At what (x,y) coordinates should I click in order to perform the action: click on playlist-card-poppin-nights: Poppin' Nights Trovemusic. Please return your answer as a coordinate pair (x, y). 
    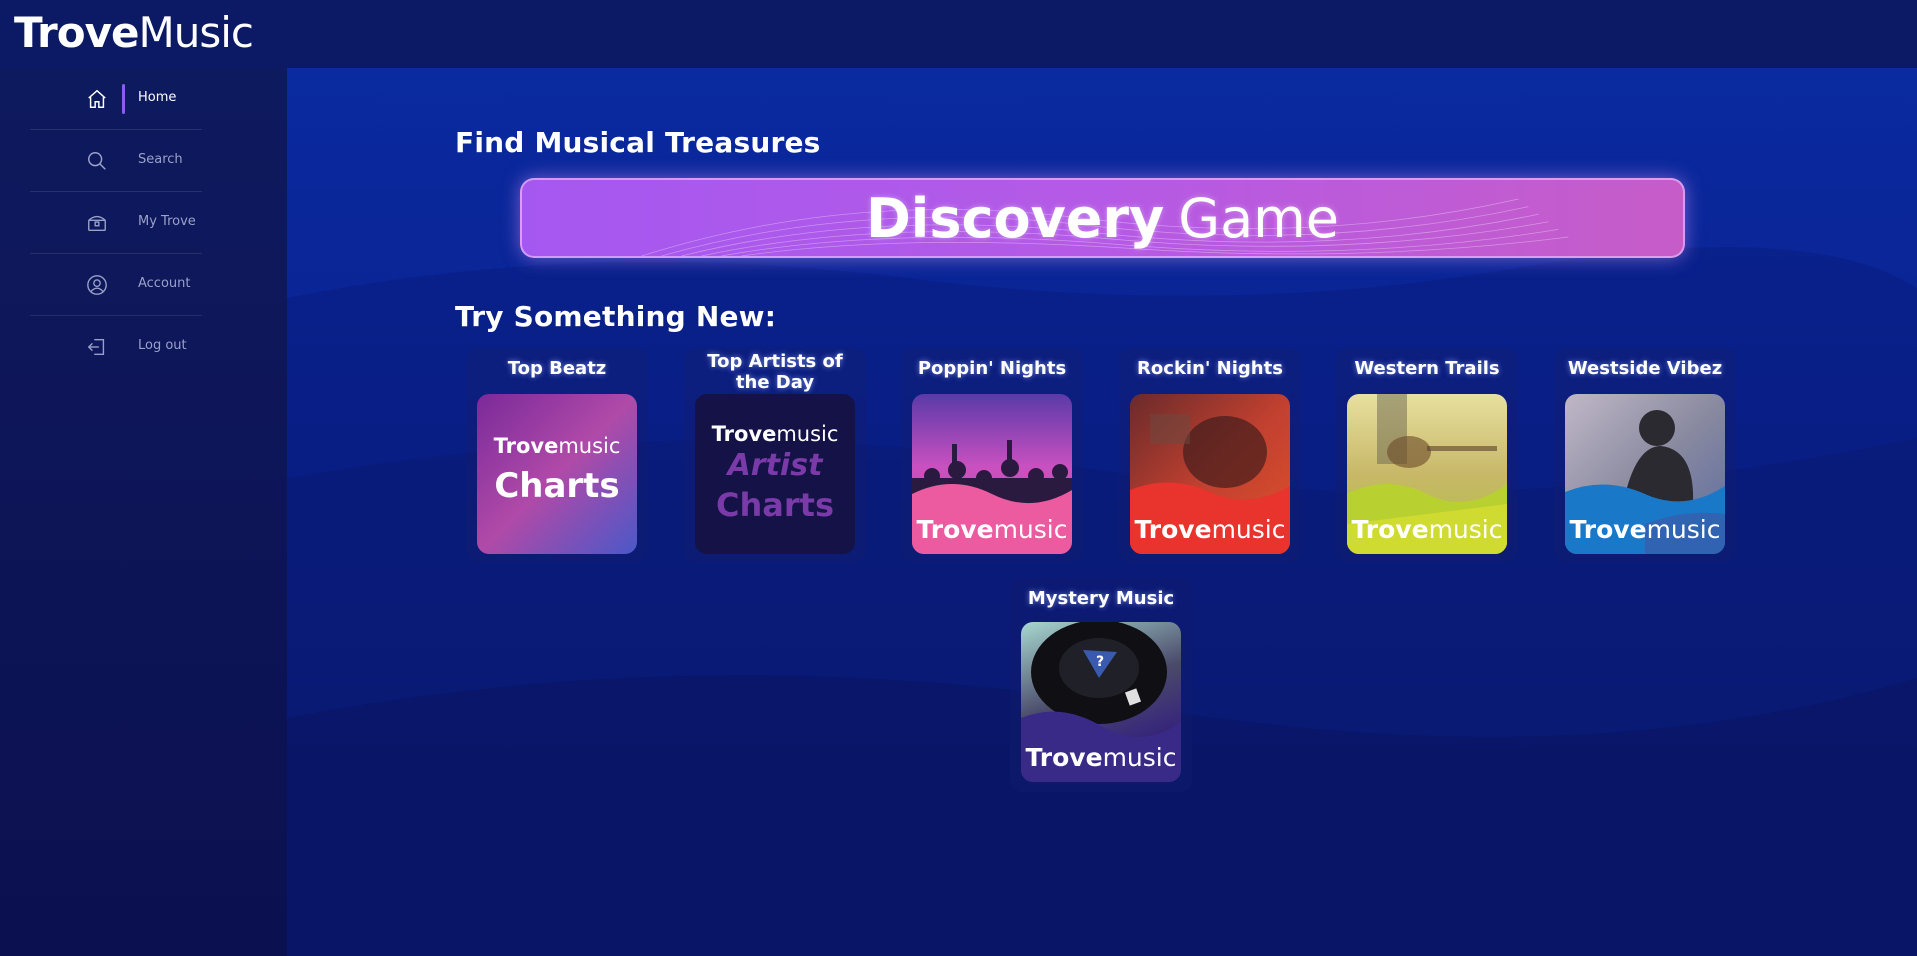
    Looking at the image, I should click on (992, 455).